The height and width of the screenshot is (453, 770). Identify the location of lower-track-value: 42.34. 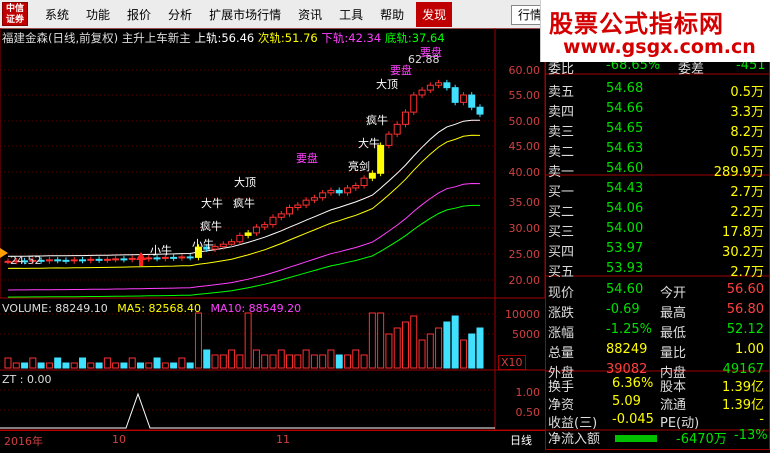
(365, 38).